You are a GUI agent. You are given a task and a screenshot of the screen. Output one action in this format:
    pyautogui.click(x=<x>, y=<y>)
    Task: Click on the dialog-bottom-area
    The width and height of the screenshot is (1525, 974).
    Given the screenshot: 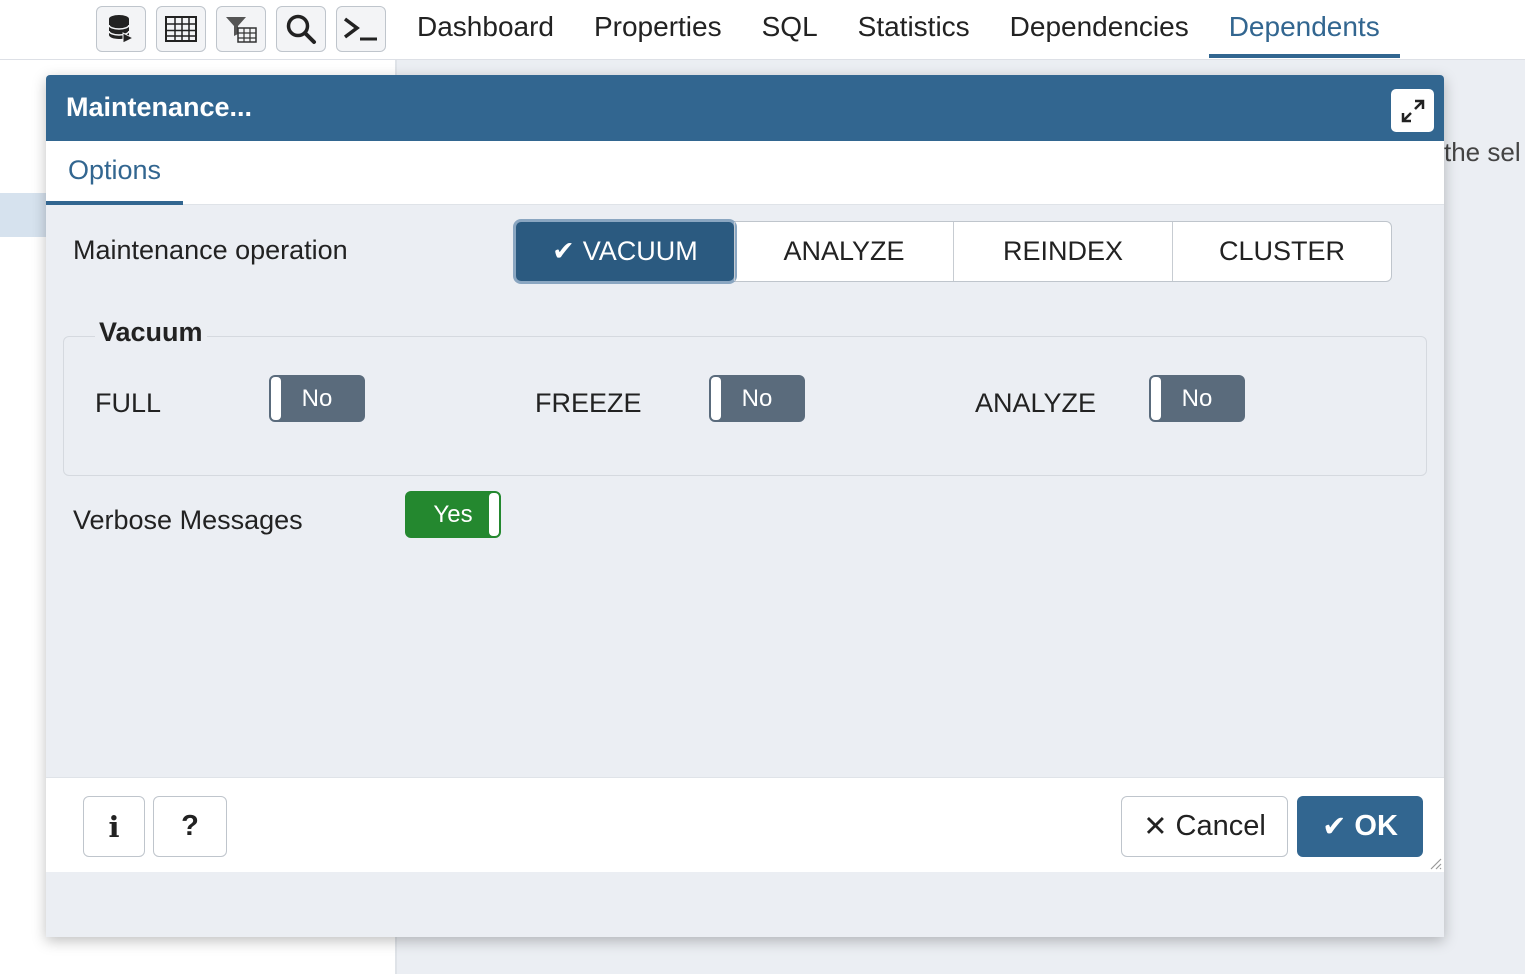 What is the action you would take?
    pyautogui.click(x=745, y=904)
    